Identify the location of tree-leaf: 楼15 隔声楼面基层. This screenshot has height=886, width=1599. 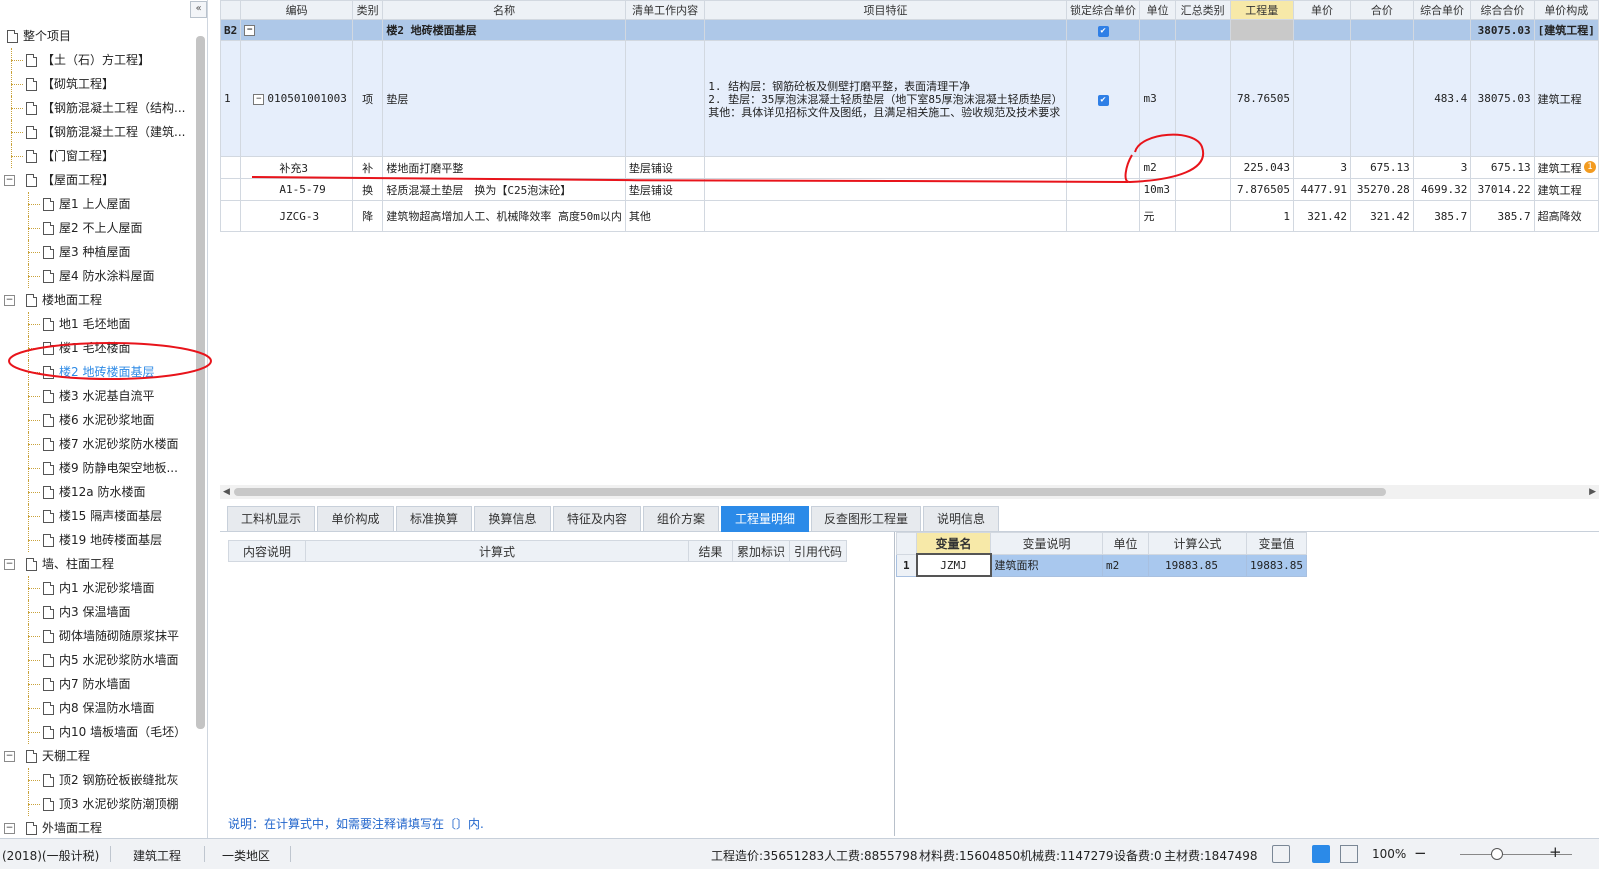
(97, 516).